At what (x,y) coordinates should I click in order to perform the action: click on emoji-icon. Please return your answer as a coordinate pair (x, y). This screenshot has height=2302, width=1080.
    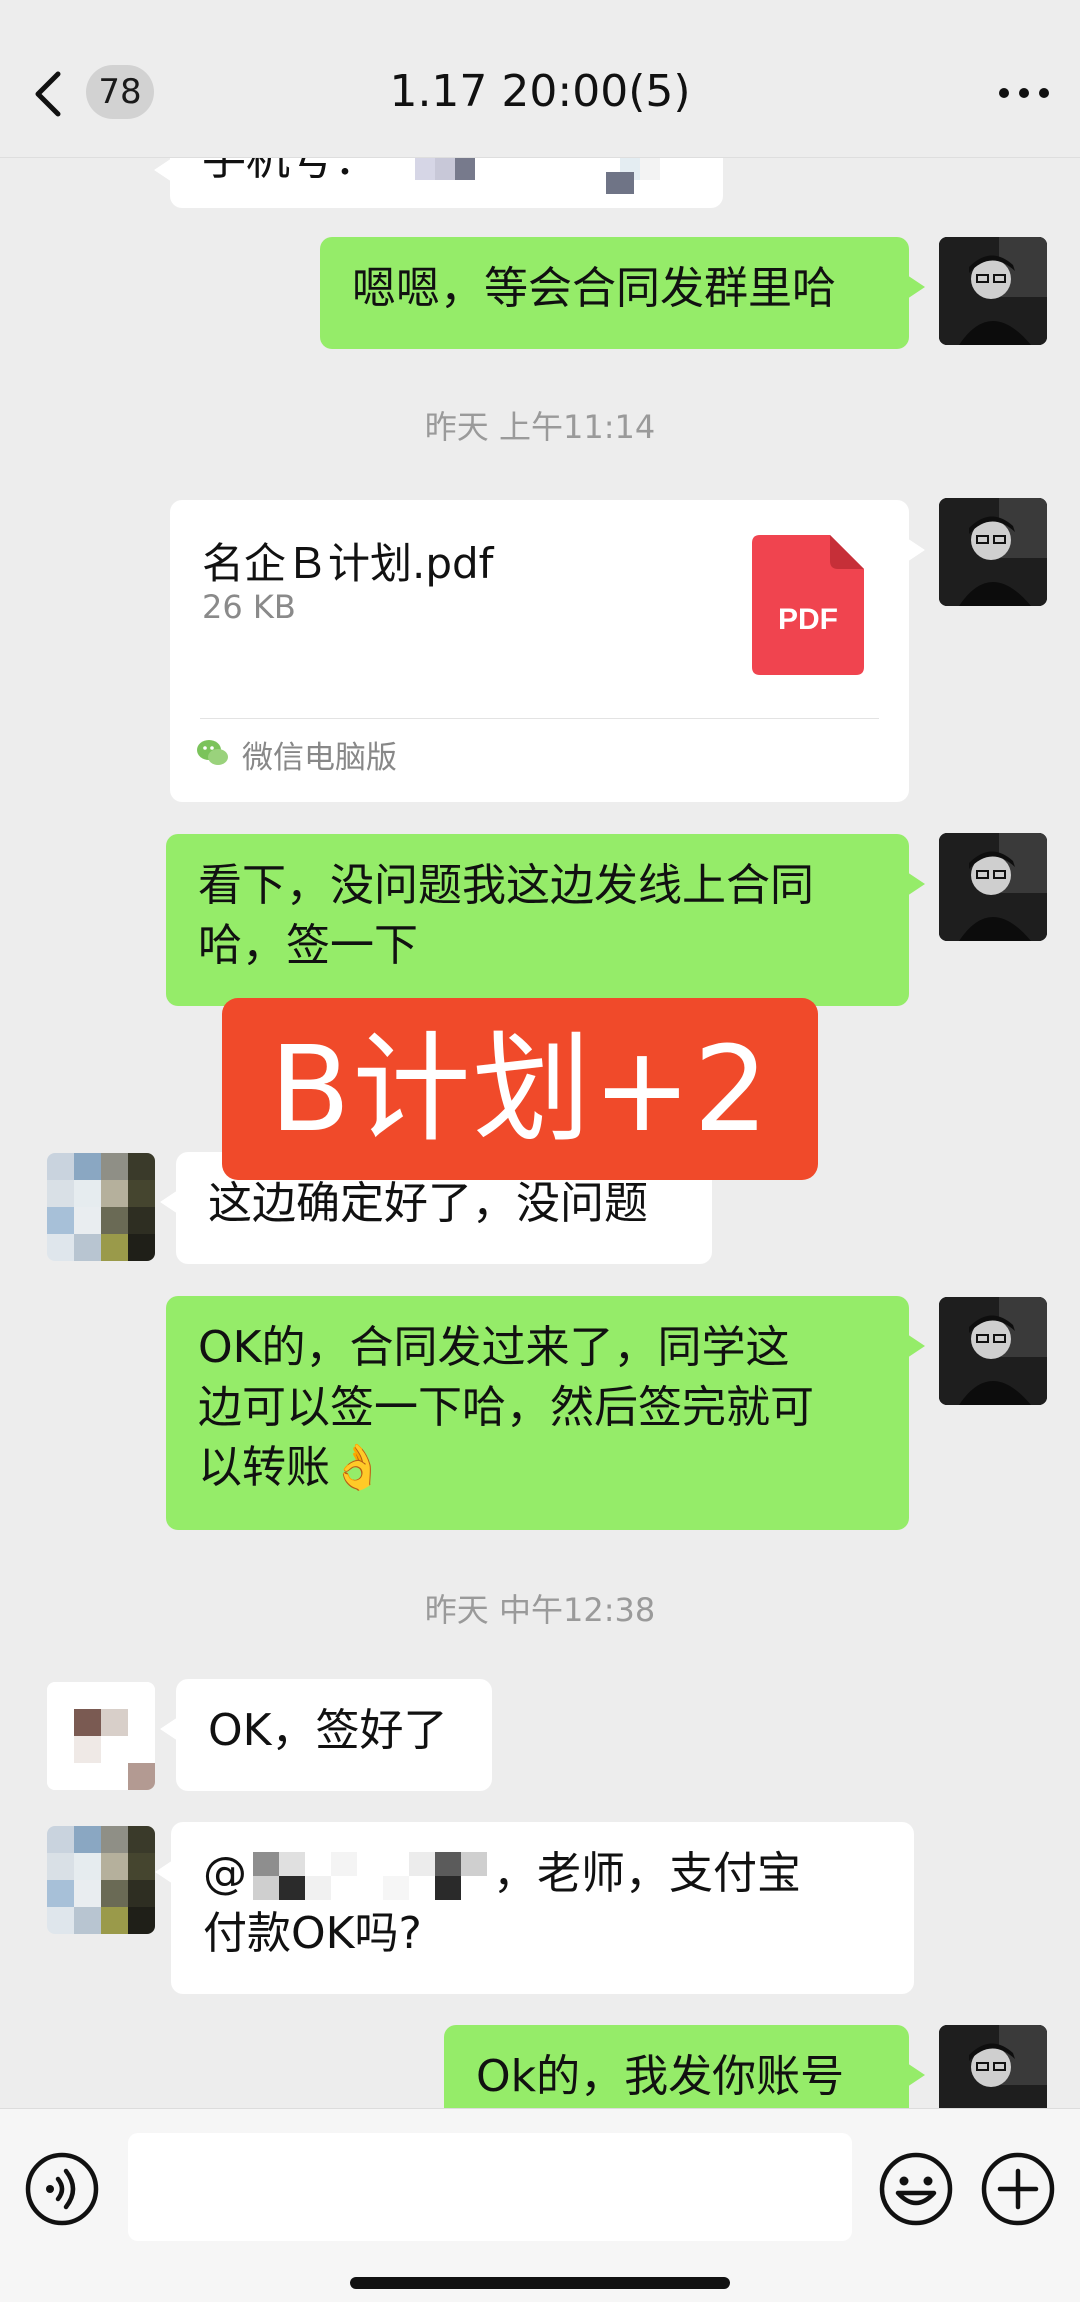
    Looking at the image, I should click on (916, 2189).